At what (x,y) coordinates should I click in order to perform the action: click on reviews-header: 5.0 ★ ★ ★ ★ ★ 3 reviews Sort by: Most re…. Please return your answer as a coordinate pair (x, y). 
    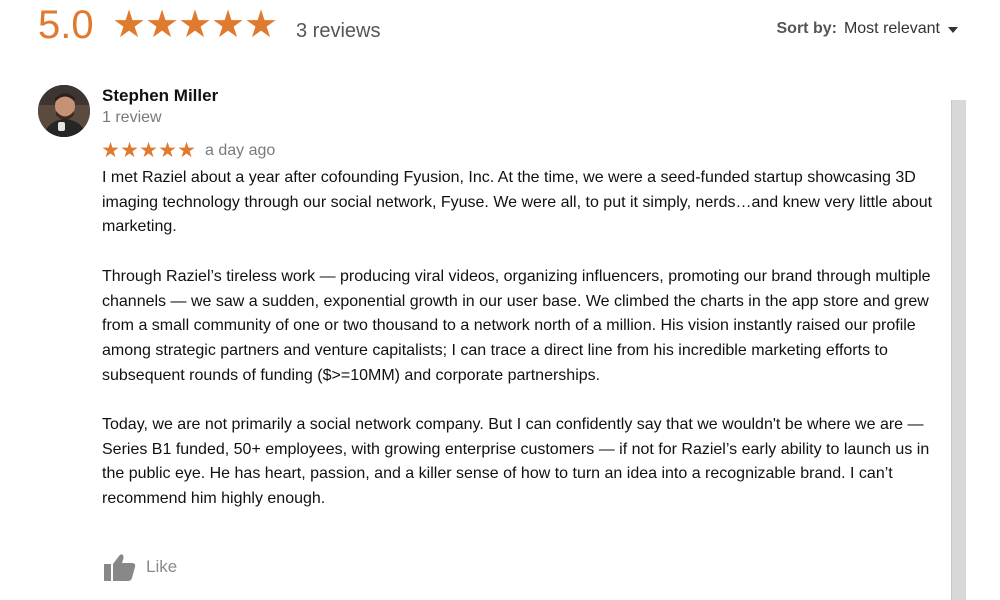
    Looking at the image, I should click on (500, 32).